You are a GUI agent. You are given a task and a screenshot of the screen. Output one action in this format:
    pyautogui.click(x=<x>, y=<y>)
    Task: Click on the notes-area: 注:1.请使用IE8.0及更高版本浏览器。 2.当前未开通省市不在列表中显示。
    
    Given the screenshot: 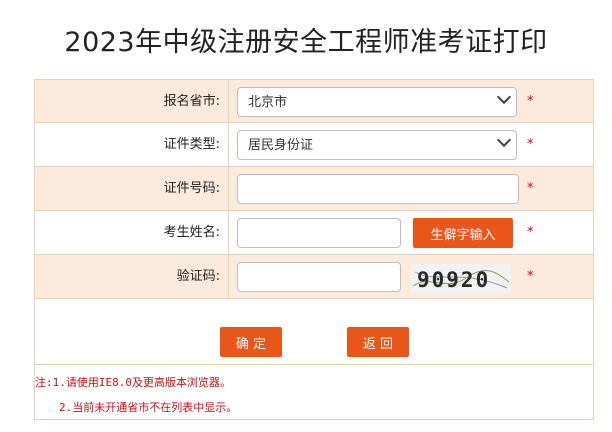 What is the action you would take?
    pyautogui.click(x=314, y=392)
    